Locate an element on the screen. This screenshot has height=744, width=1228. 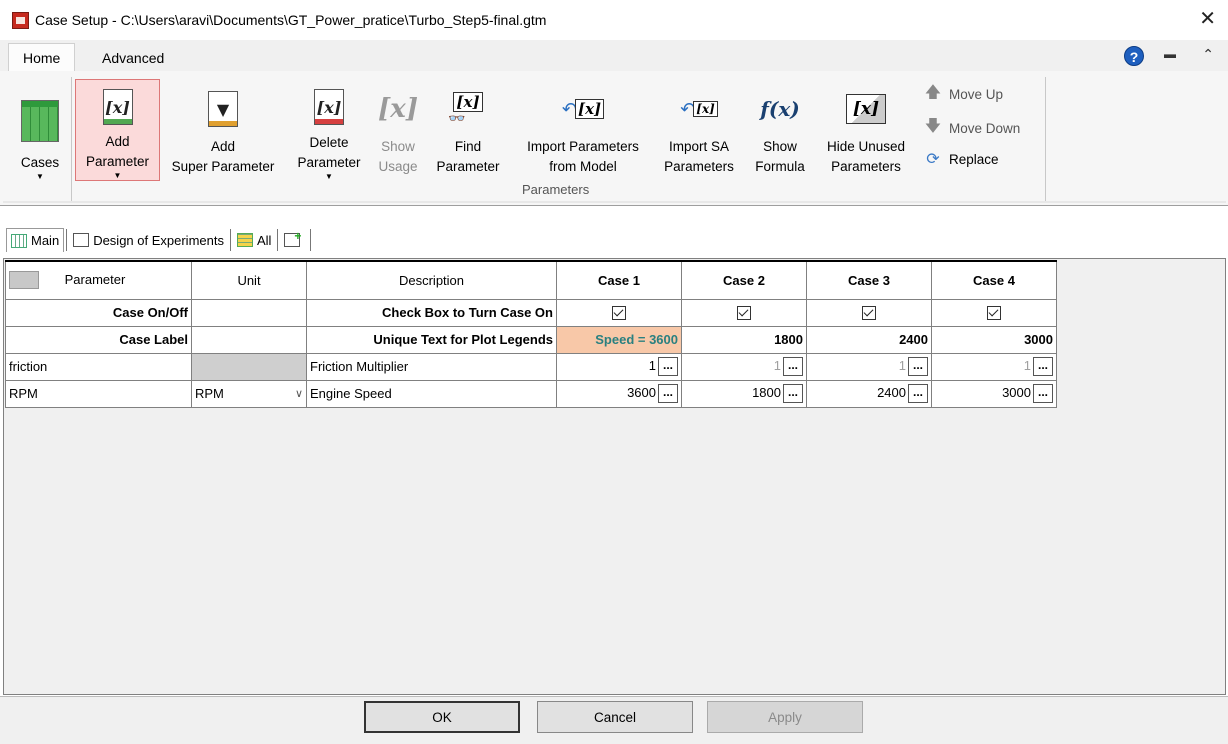
case-1-checkbox is located at coordinates (619, 313).